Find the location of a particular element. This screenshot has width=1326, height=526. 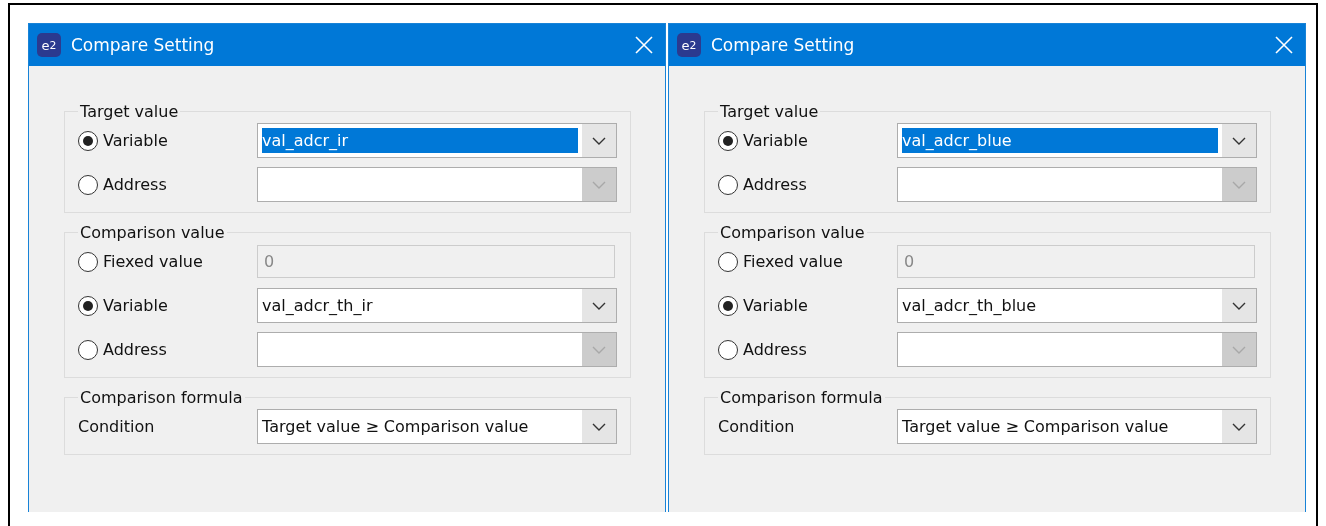

dropdown: val_adcr_blue is located at coordinates (1077, 140).